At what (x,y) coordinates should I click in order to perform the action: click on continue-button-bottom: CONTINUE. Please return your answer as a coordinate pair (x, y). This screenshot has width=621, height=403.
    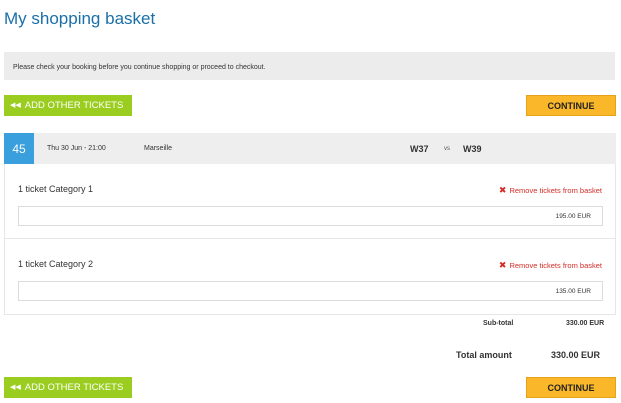
    Looking at the image, I should click on (571, 387).